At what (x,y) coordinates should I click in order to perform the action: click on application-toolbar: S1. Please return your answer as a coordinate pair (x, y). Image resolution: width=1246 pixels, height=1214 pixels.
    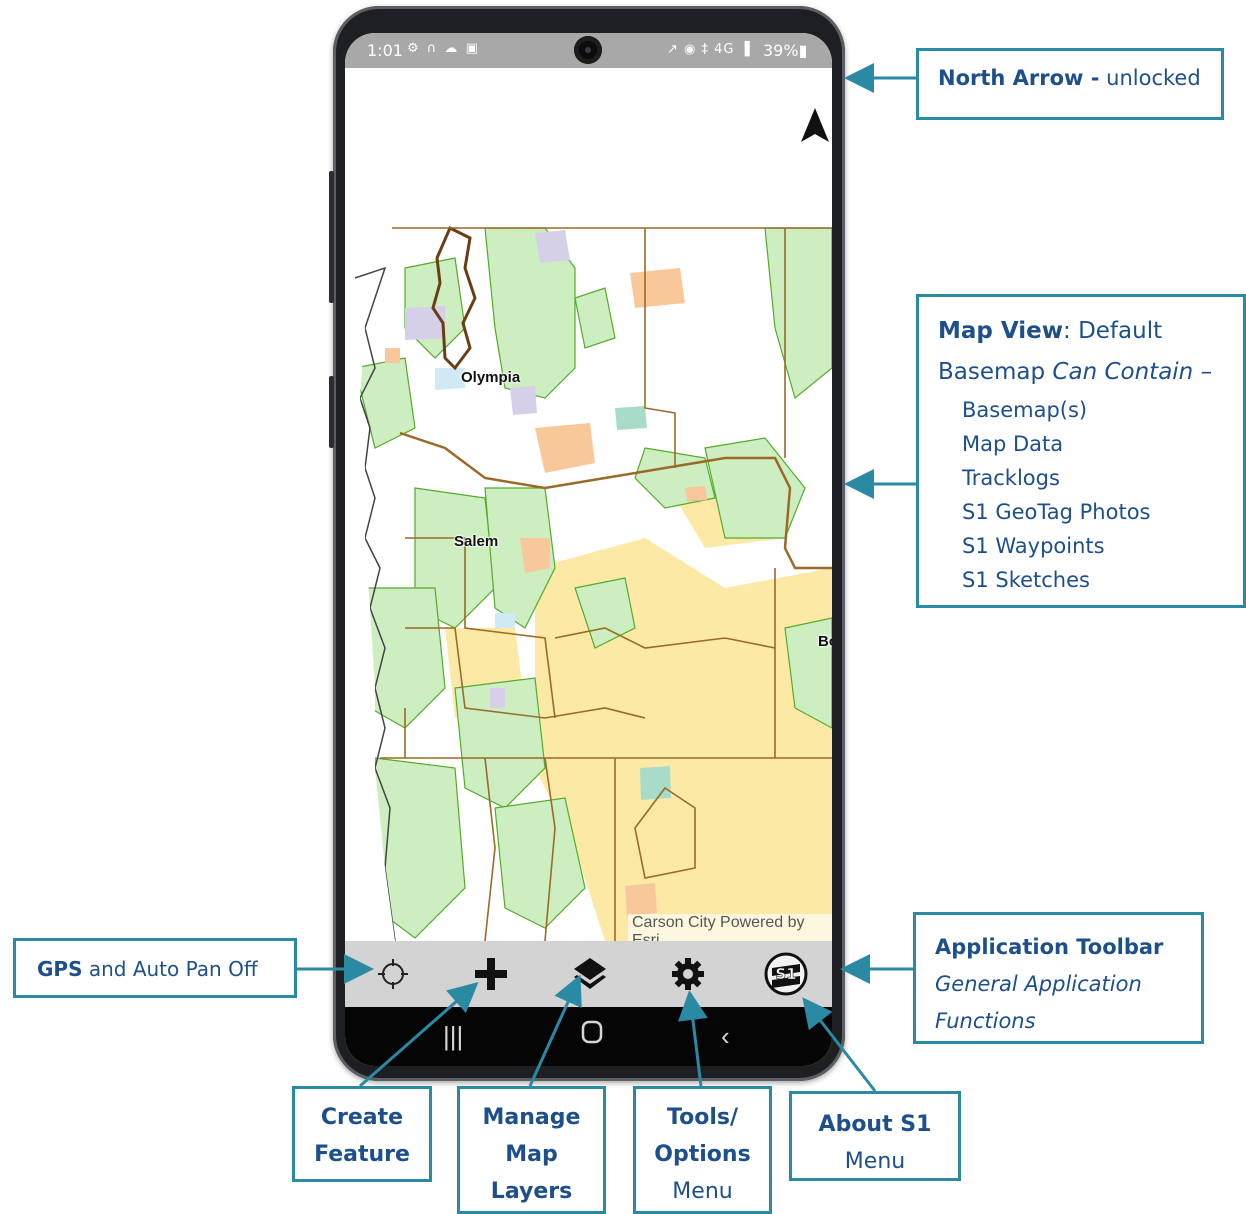
    Looking at the image, I should click on (588, 974).